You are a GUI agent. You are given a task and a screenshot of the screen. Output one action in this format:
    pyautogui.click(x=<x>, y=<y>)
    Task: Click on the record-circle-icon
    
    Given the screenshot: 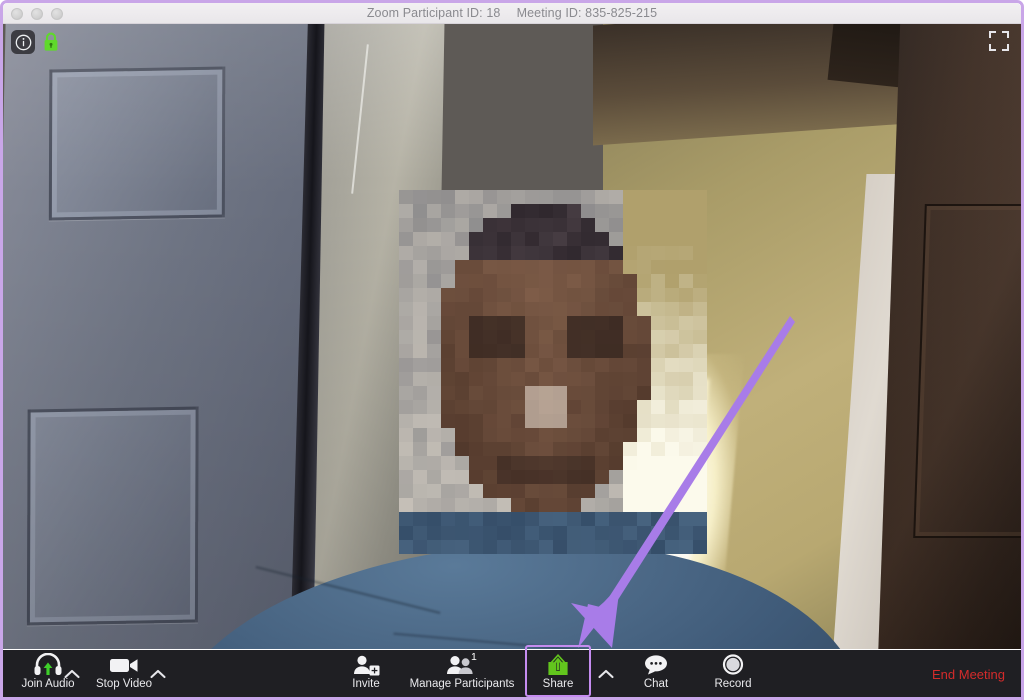 What is the action you would take?
    pyautogui.click(x=733, y=665)
    